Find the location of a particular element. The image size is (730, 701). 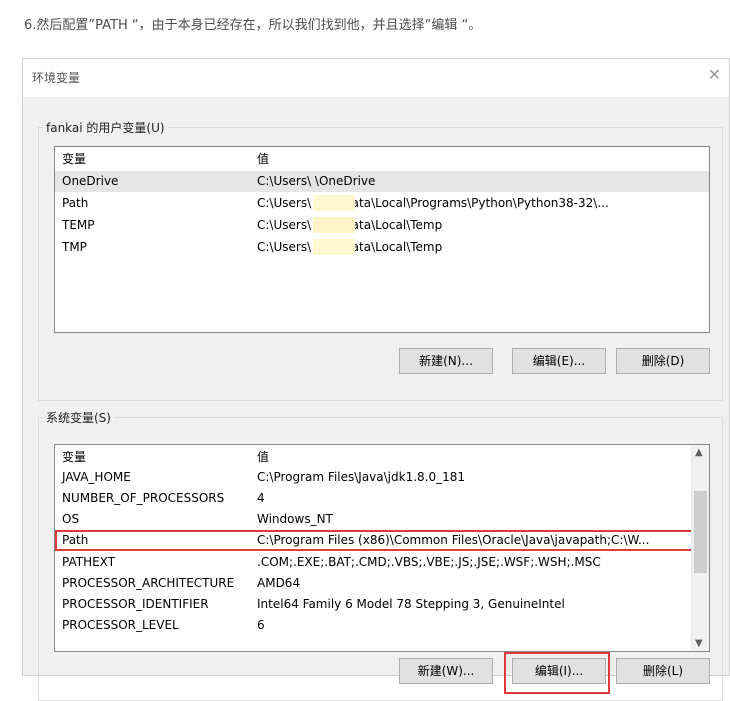

variable-name: TEMP is located at coordinates (78, 225).